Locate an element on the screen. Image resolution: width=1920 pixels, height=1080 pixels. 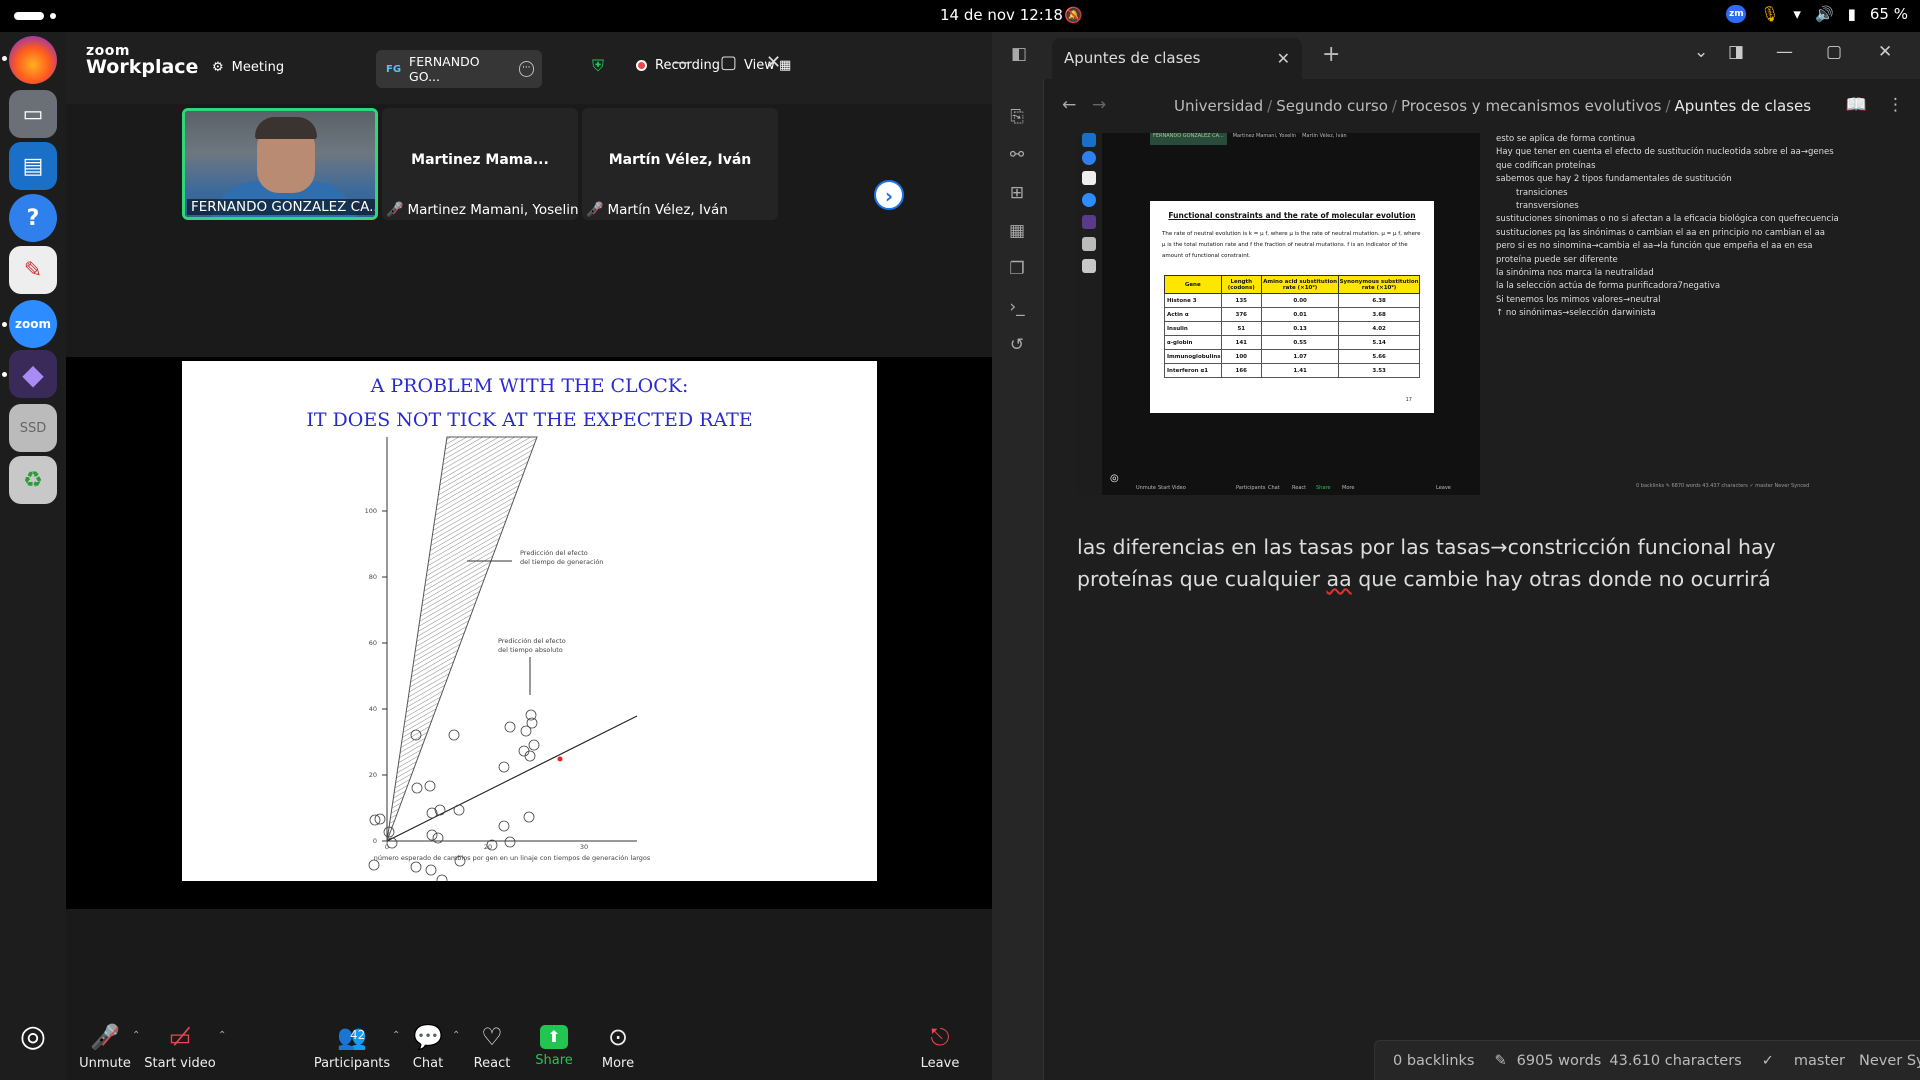
table-cell: 0.01 is located at coordinates (1300, 314).